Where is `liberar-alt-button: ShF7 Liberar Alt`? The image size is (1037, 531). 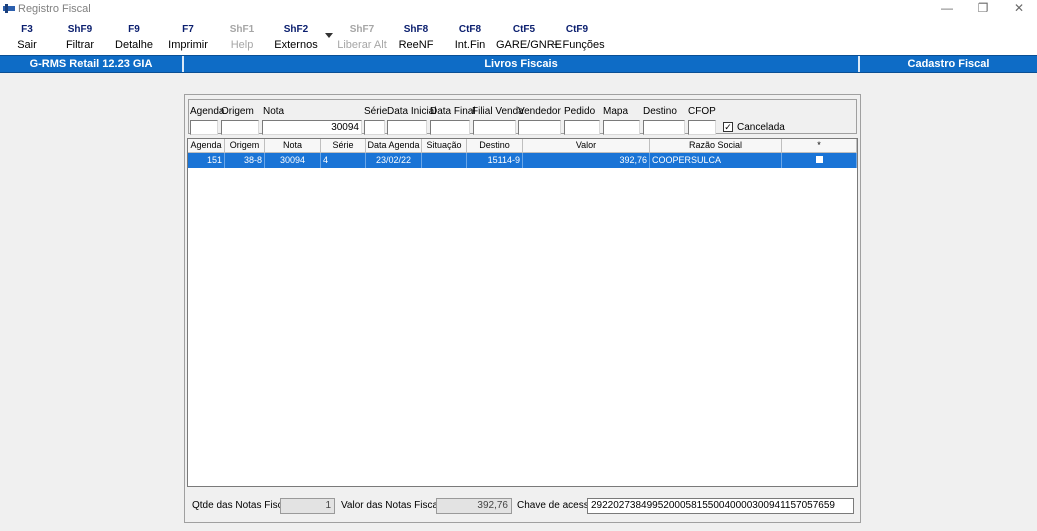
liberar-alt-button: ShF7 Liberar Alt is located at coordinates (362, 37).